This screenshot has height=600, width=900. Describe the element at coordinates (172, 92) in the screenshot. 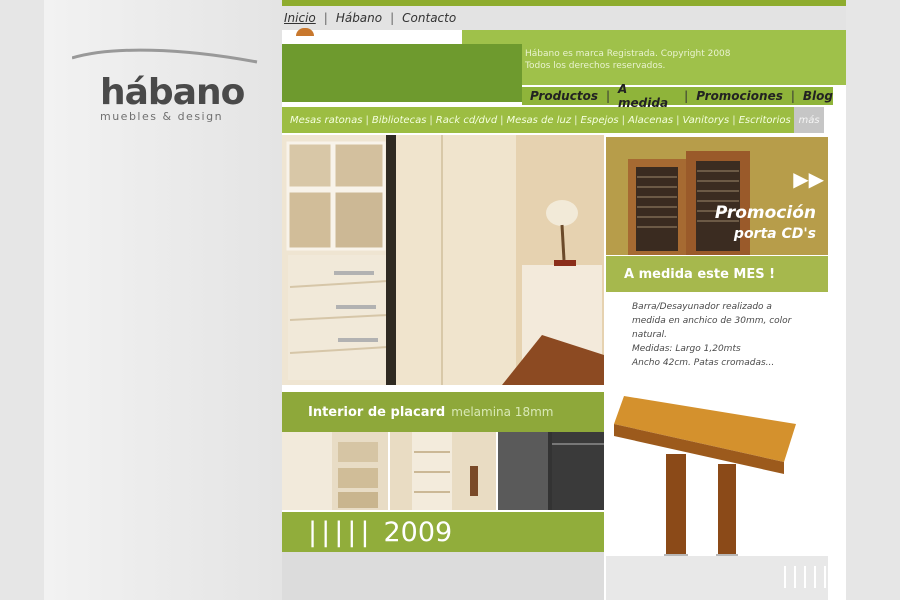

I see `brand-name: hábano` at that location.